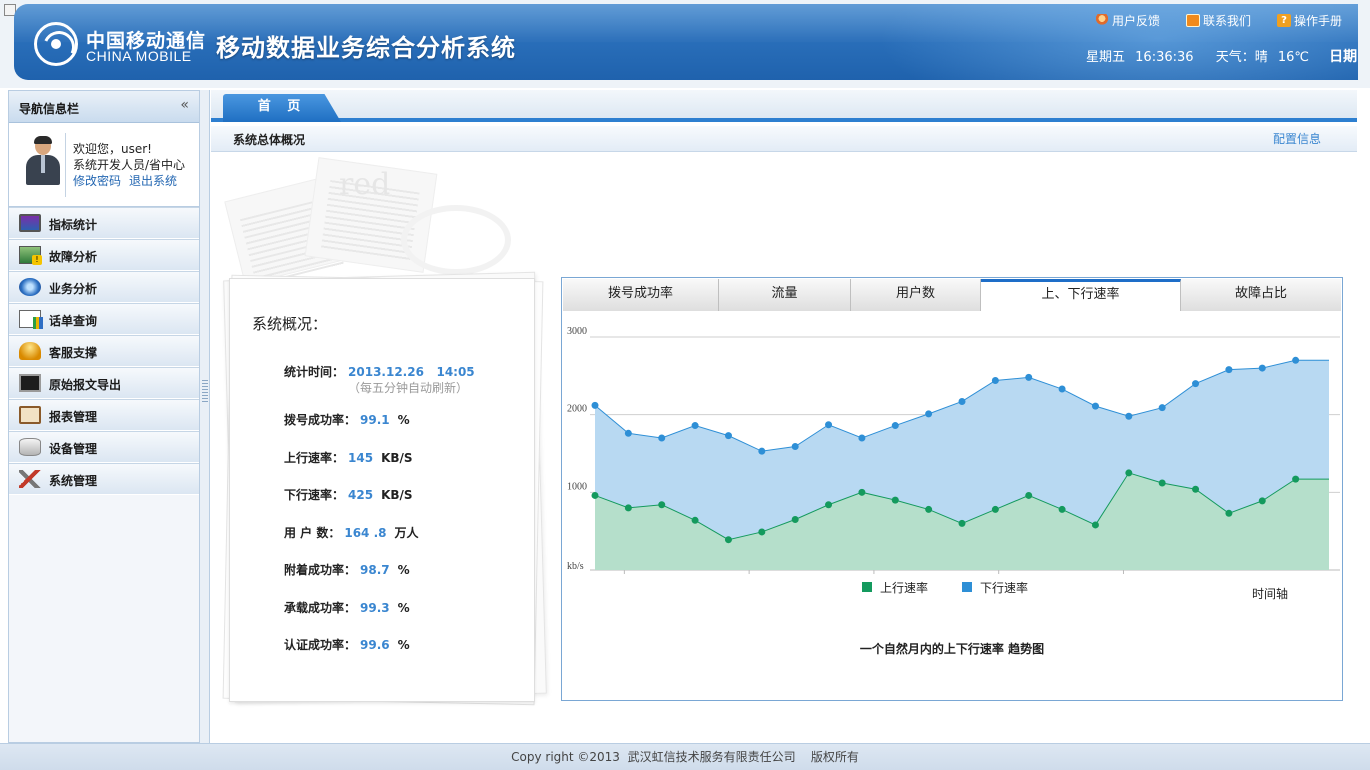  What do you see at coordinates (379, 372) in the screenshot?
I see `stat-time: 统计时间： 2013.12.26 14:05` at bounding box center [379, 372].